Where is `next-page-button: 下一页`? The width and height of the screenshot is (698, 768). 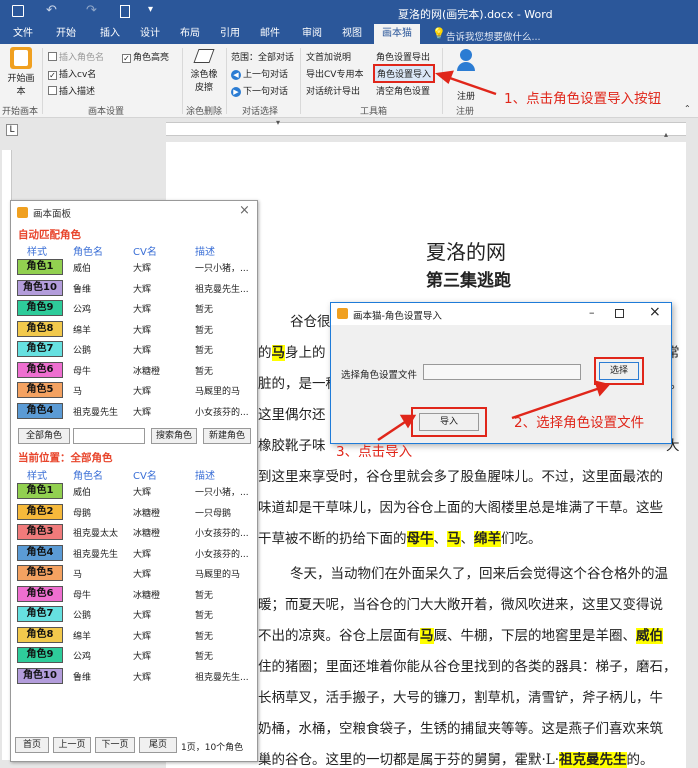
next-page-button: 下一页 is located at coordinates (115, 745).